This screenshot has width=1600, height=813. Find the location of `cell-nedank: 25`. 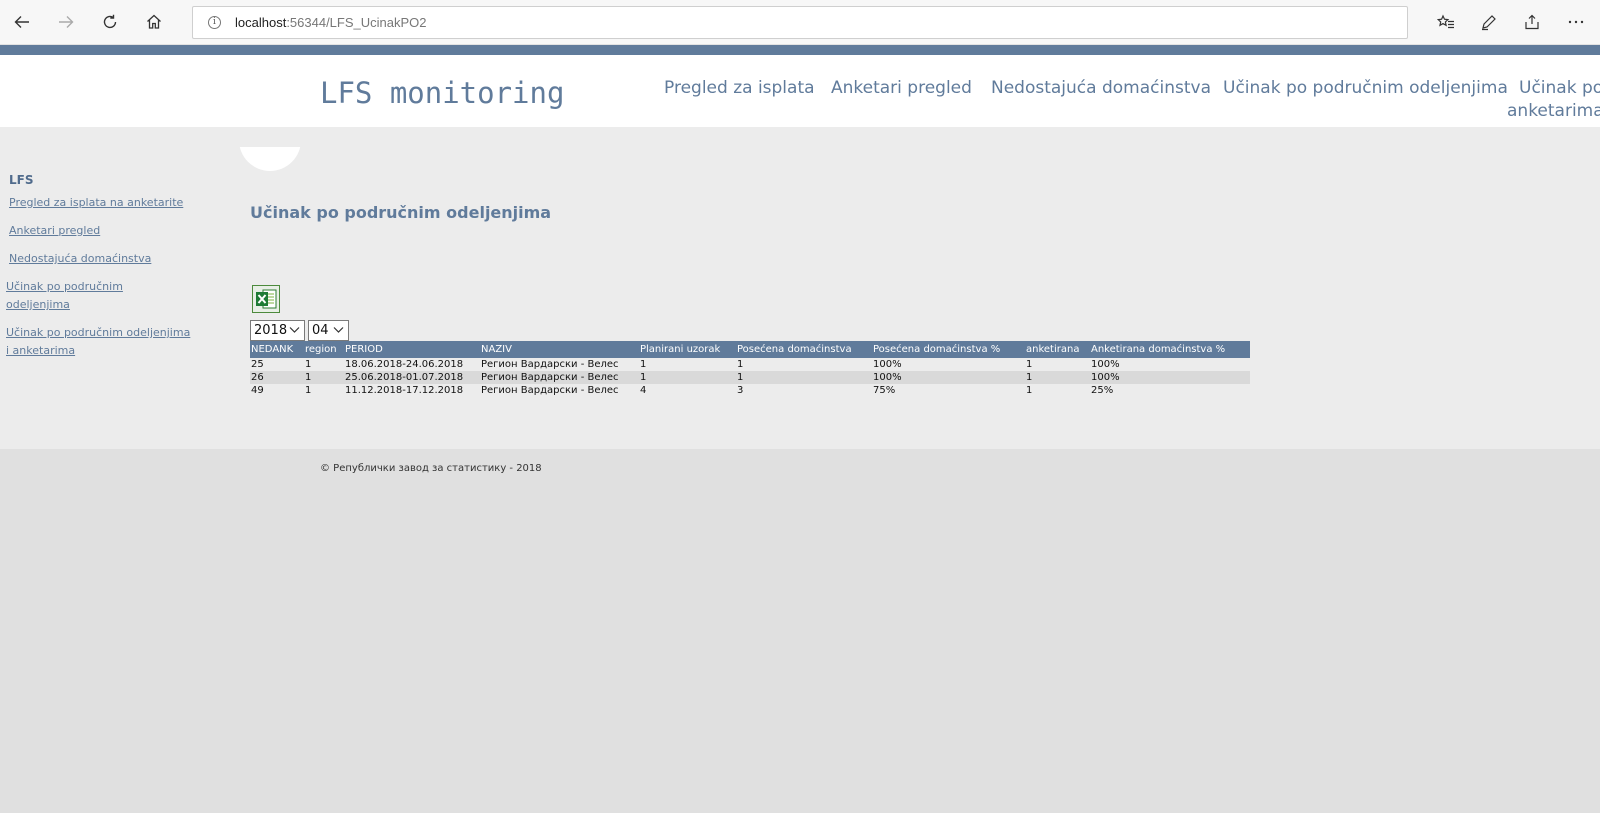

cell-nedank: 25 is located at coordinates (257, 364).